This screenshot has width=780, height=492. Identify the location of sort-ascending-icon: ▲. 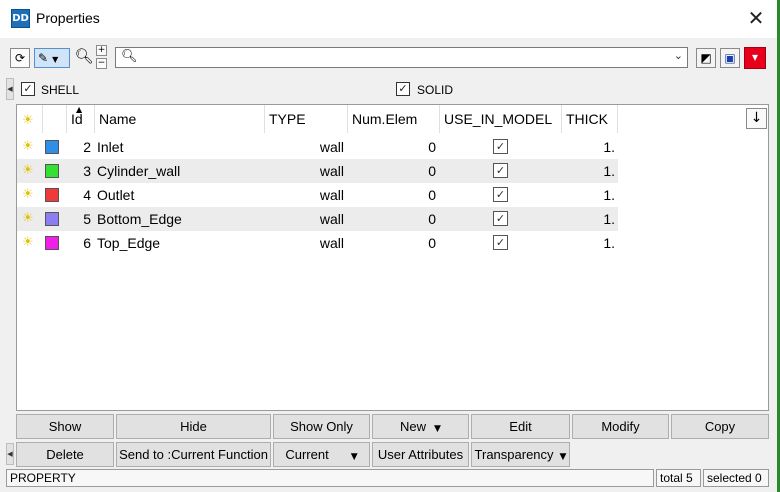
(79, 109).